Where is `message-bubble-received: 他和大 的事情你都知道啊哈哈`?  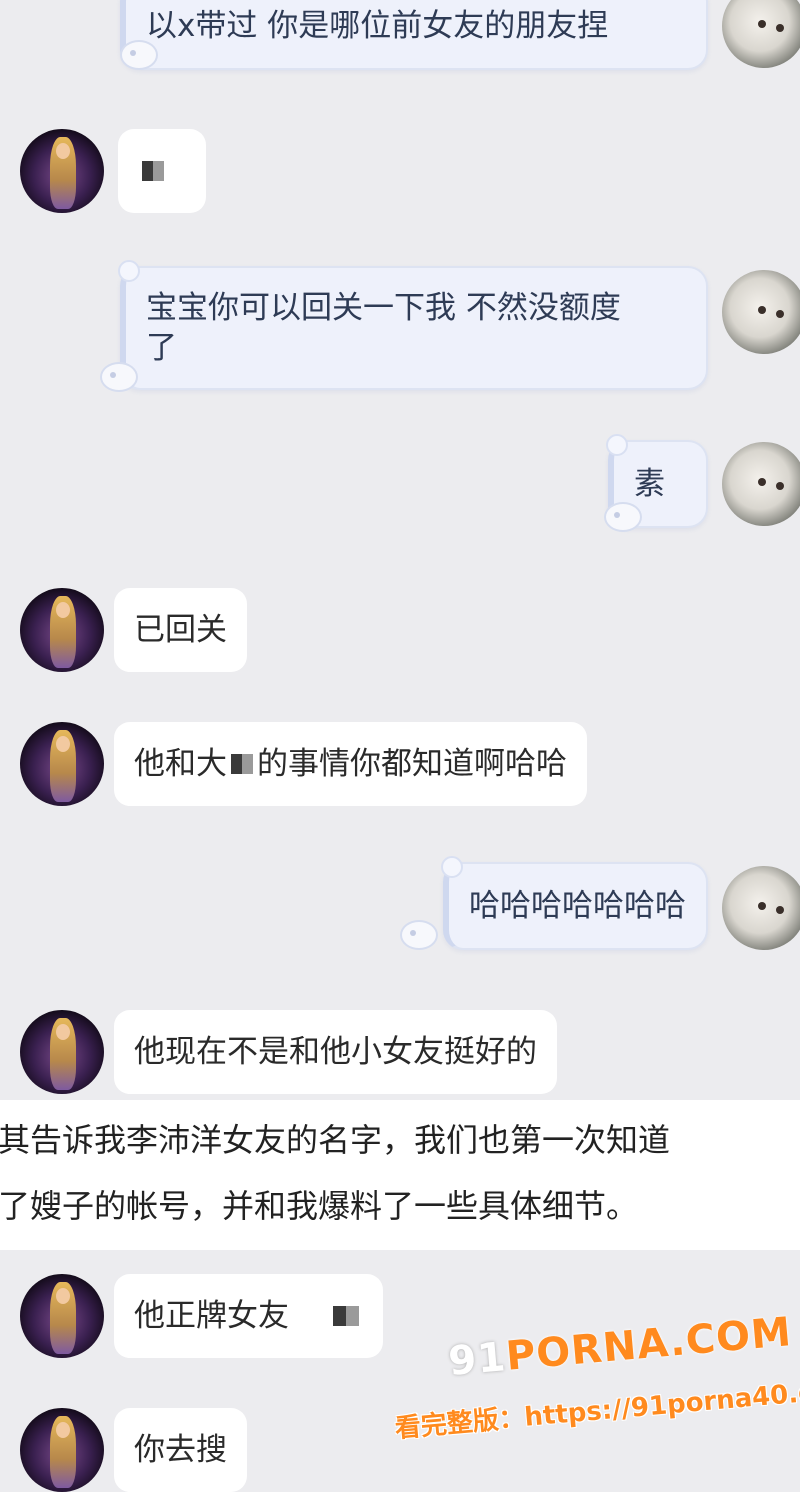 message-bubble-received: 他和大 的事情你都知道啊哈哈 is located at coordinates (350, 764).